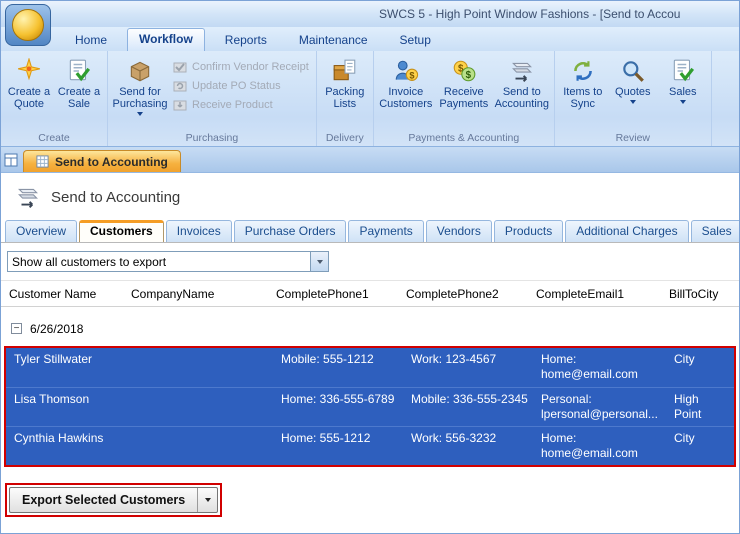  What do you see at coordinates (327, 359) in the screenshot?
I see `cell-completephone1: Mobile: 555-1212` at bounding box center [327, 359].